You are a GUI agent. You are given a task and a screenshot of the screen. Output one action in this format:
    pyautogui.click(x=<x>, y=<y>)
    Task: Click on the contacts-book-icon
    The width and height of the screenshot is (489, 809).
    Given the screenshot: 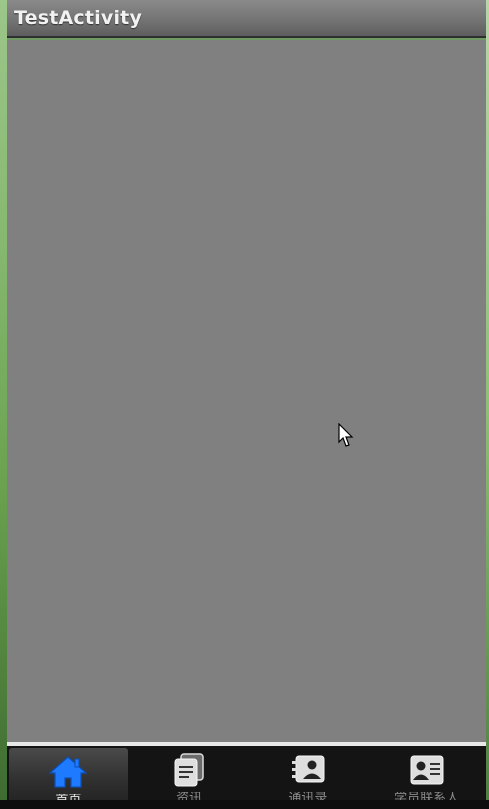 What is the action you would take?
    pyautogui.click(x=308, y=769)
    